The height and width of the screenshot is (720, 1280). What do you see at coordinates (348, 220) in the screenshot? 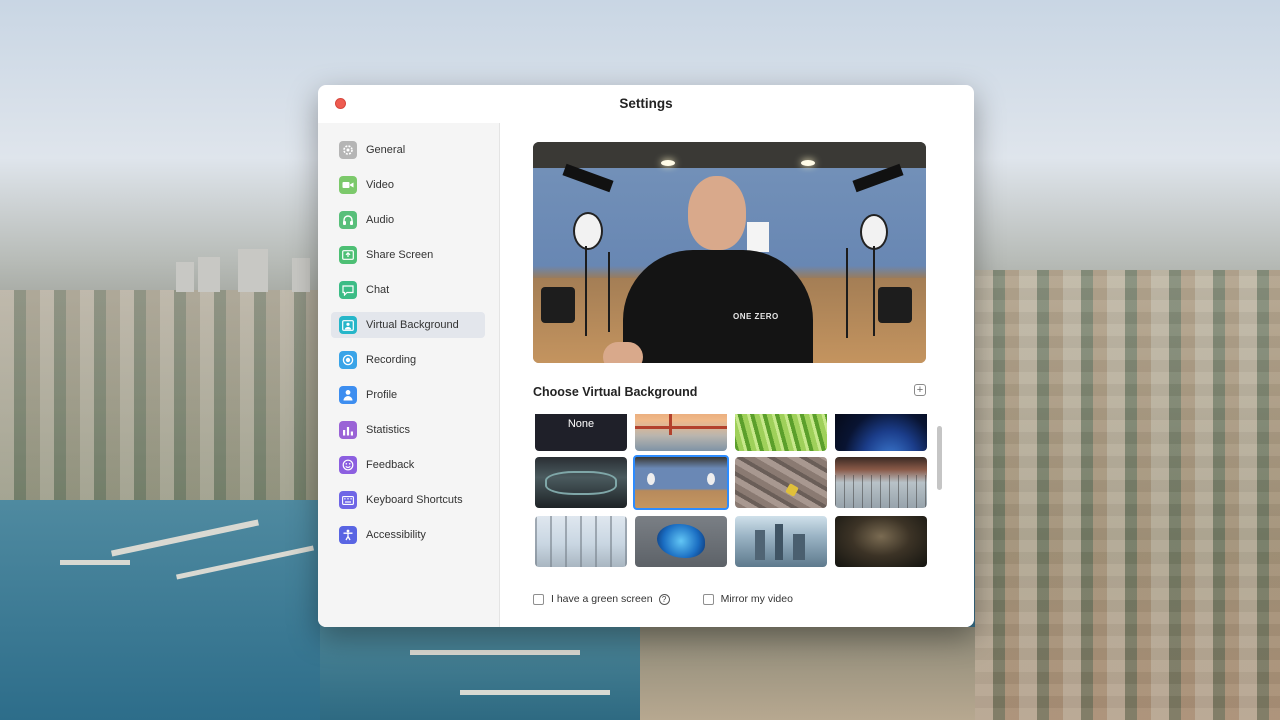
I see `headphones-icon` at bounding box center [348, 220].